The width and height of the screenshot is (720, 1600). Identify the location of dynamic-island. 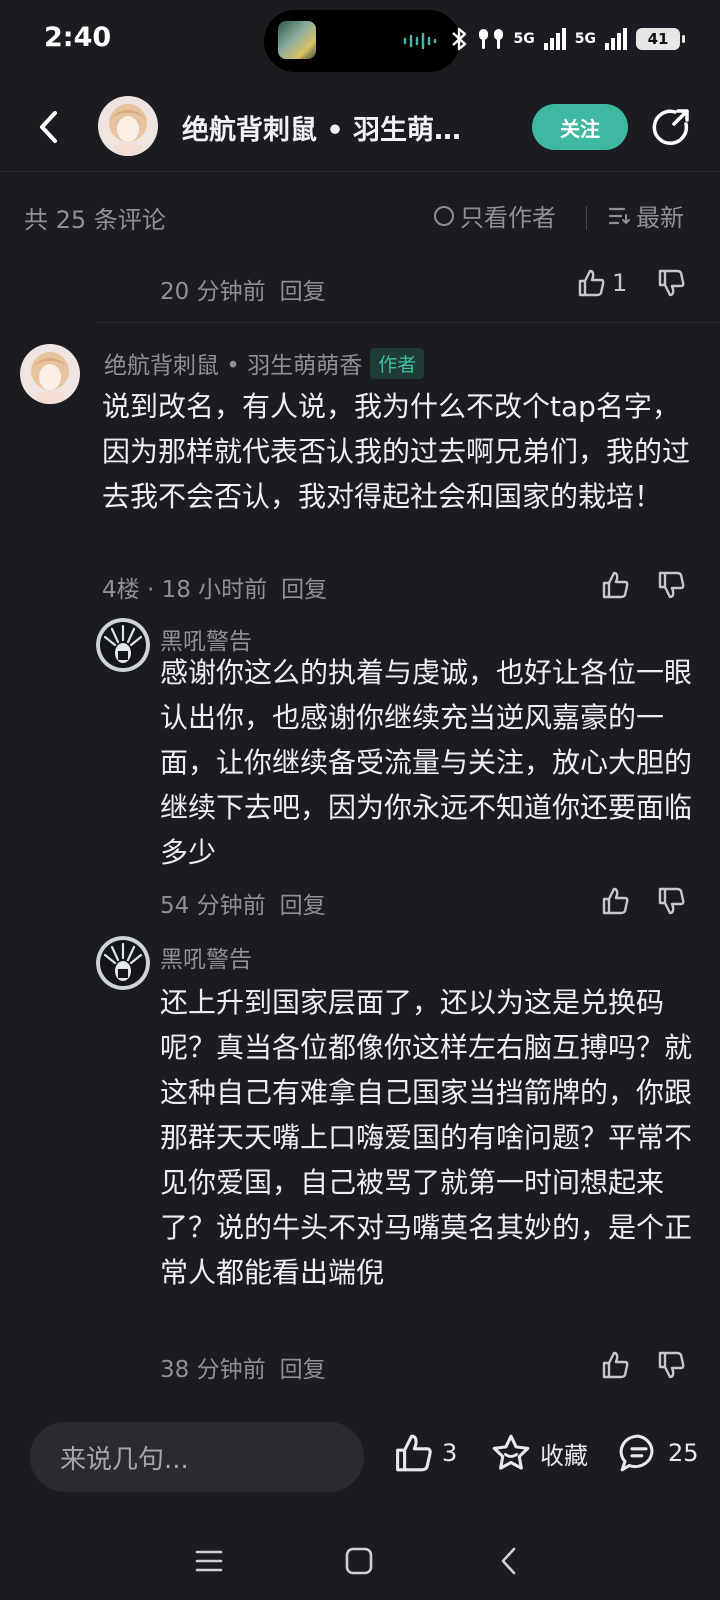
(362, 41).